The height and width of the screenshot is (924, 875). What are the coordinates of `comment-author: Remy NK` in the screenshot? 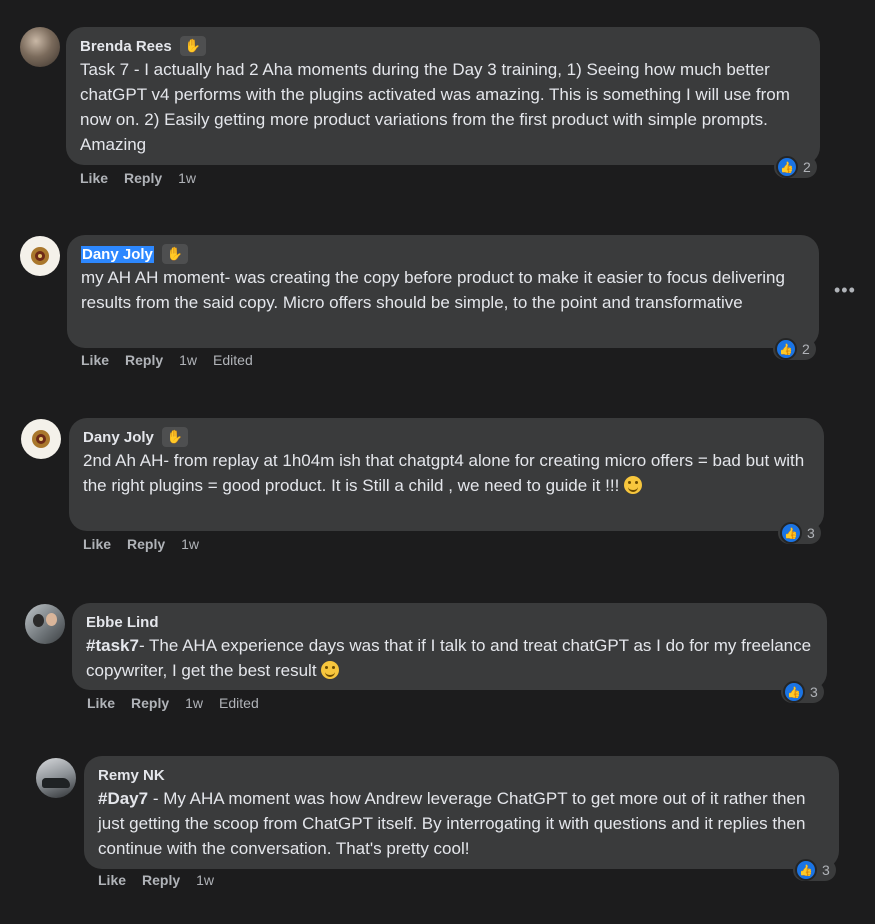 It's located at (131, 775).